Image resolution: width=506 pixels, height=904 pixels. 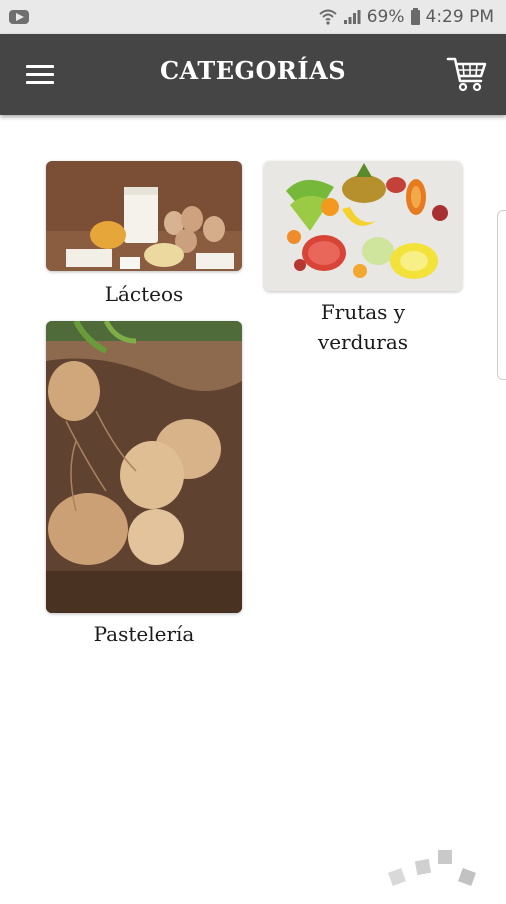 I want to click on category-card-pasteleria: Pastelería, so click(x=144, y=486).